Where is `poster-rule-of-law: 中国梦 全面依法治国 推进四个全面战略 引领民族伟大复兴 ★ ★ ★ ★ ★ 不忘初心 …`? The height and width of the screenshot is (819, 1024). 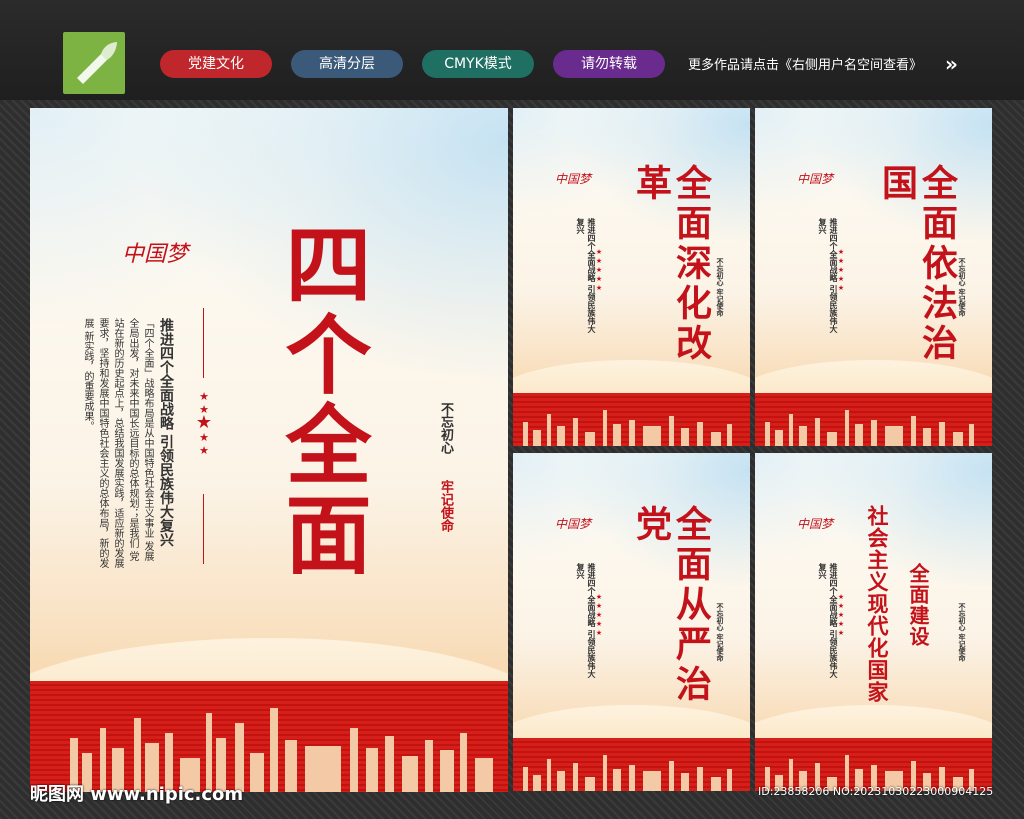 poster-rule-of-law: 中国梦 全面依法治国 推进四个全面战略 引领民族伟大复兴 ★ ★ ★ ★ ★ 不忘初心 … is located at coordinates (873, 277).